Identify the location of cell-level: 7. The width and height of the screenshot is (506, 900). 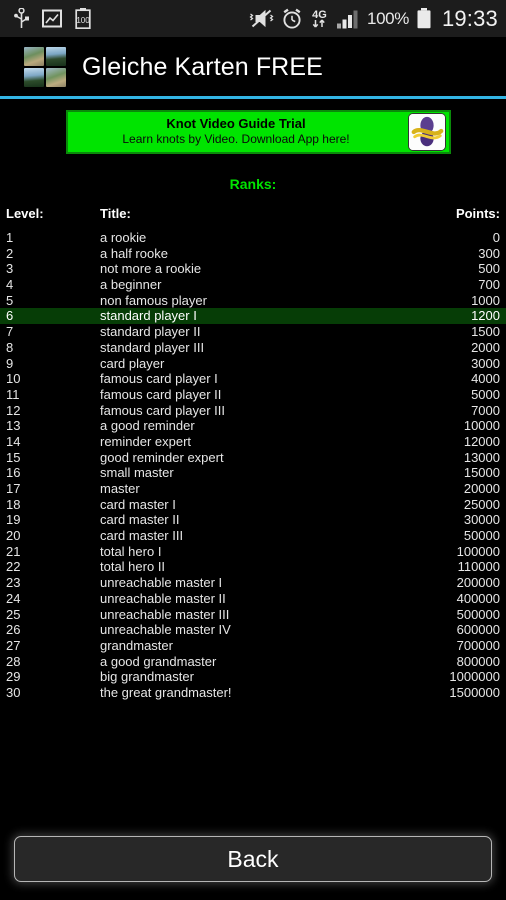
(10, 332).